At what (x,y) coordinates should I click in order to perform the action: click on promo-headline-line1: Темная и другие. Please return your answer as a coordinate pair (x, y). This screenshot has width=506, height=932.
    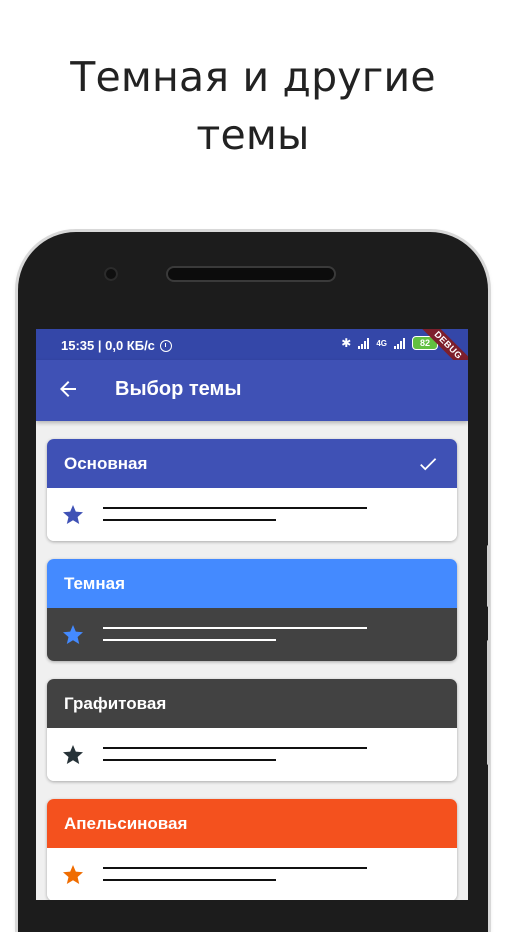
    Looking at the image, I should click on (253, 77).